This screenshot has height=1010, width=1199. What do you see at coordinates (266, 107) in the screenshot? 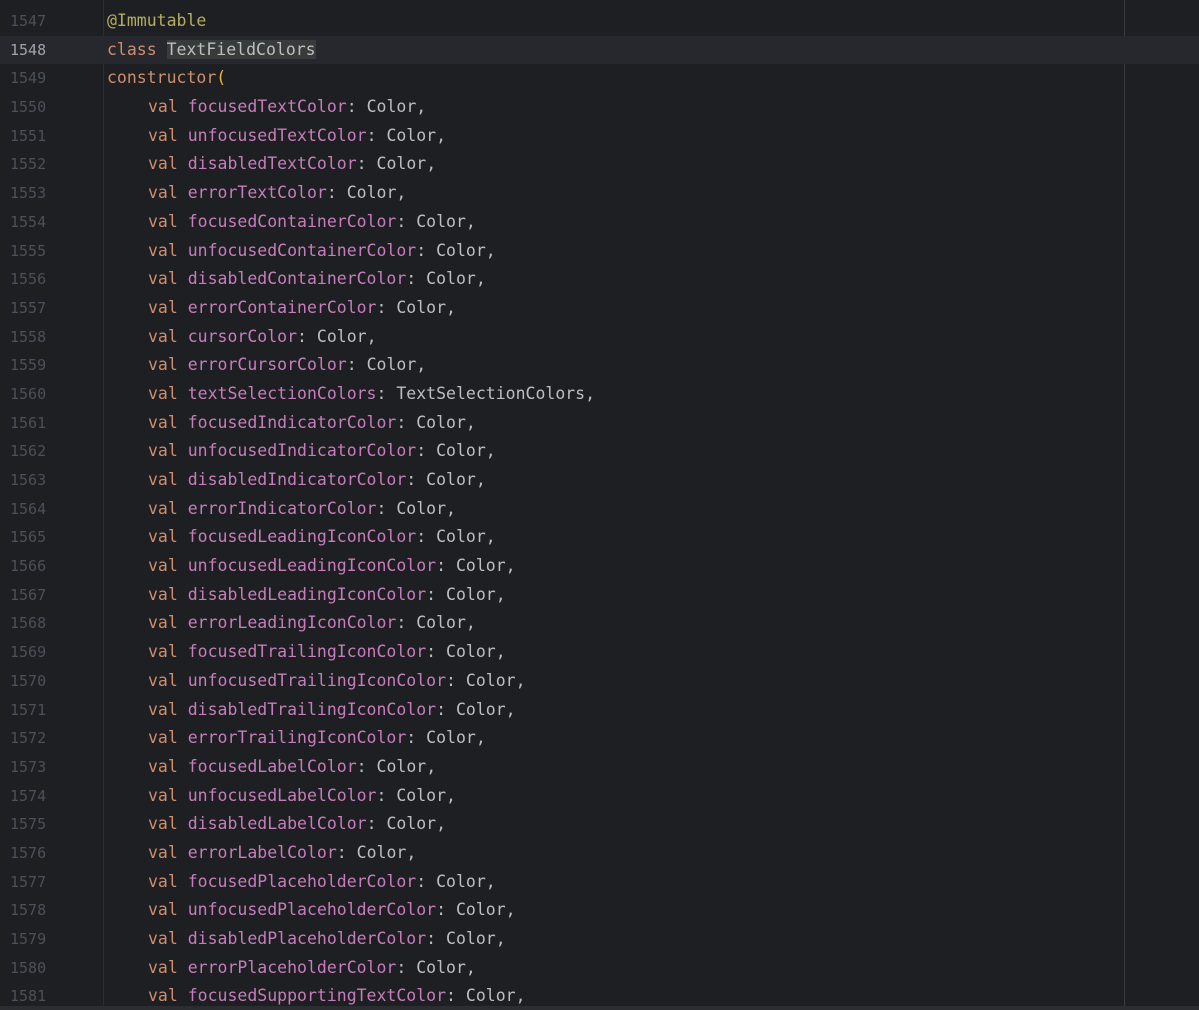
I see `line-source: val focusedTextColor: Color,` at bounding box center [266, 107].